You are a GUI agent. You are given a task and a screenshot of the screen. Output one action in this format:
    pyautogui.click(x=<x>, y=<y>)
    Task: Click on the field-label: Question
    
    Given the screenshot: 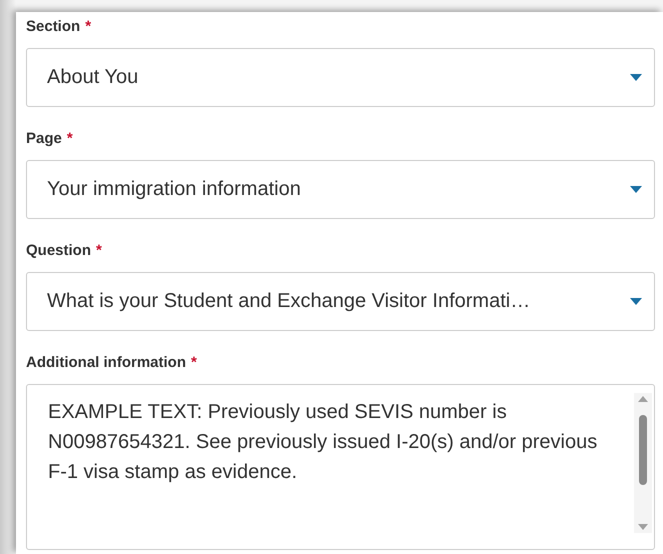 What is the action you would take?
    pyautogui.click(x=59, y=250)
    